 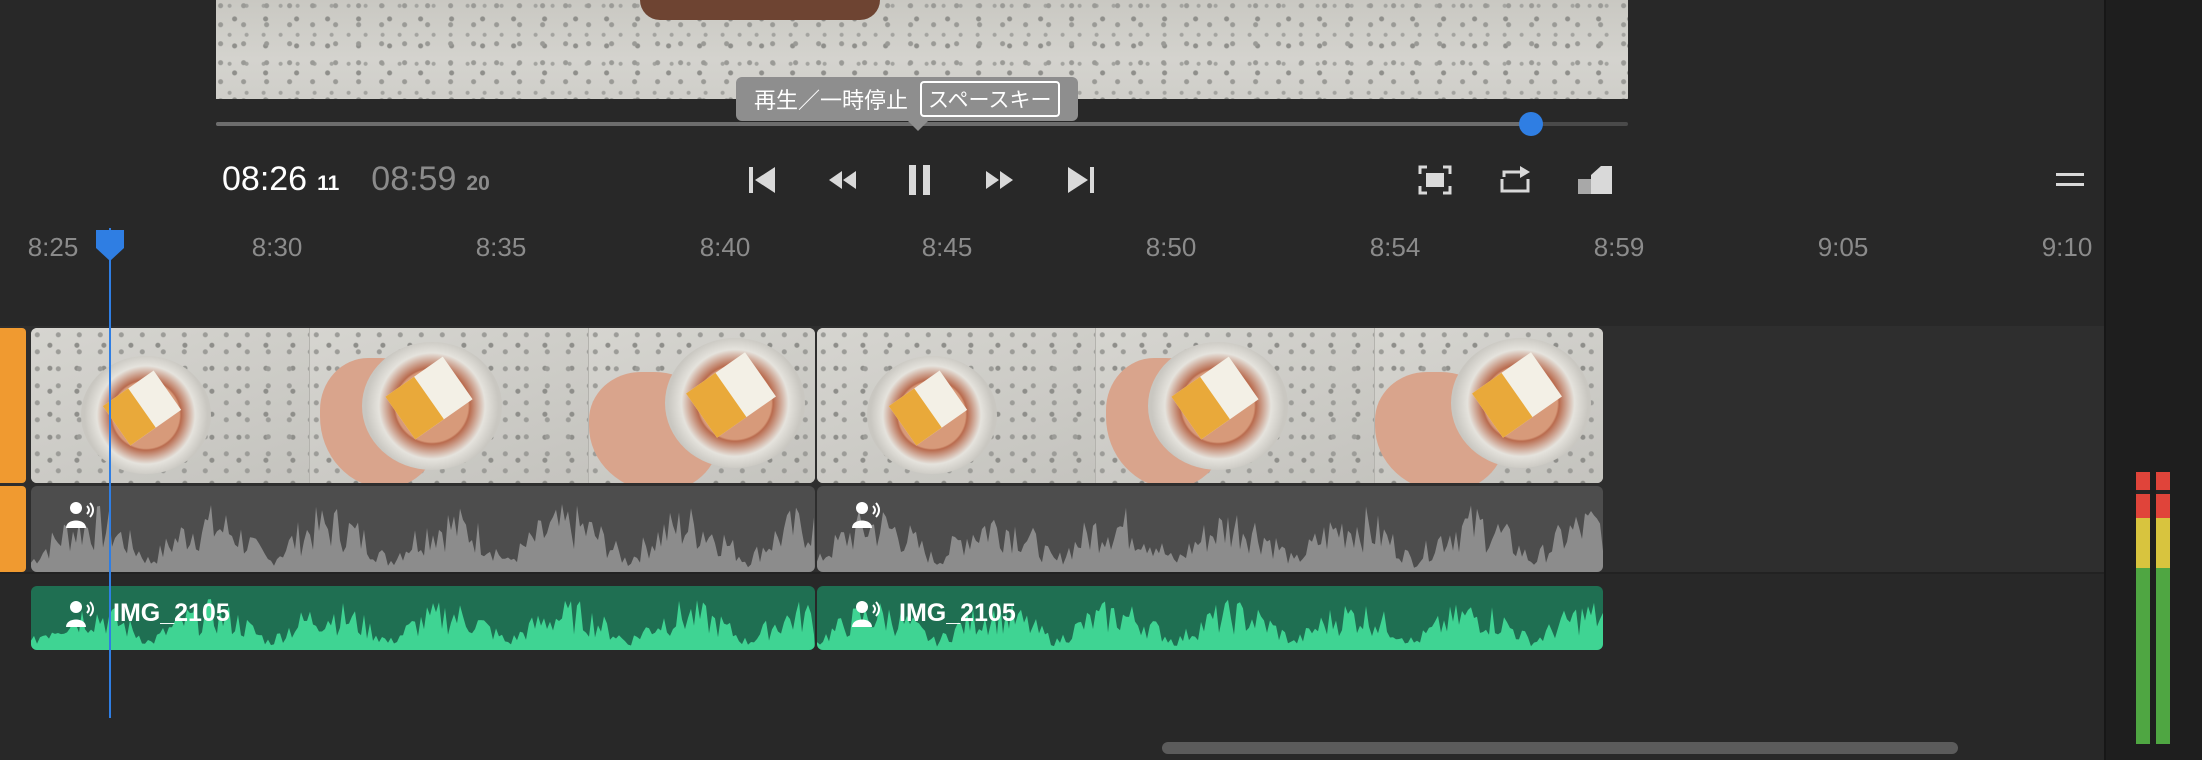 What do you see at coordinates (1843, 247) in the screenshot?
I see `ruler-tick: 9:05` at bounding box center [1843, 247].